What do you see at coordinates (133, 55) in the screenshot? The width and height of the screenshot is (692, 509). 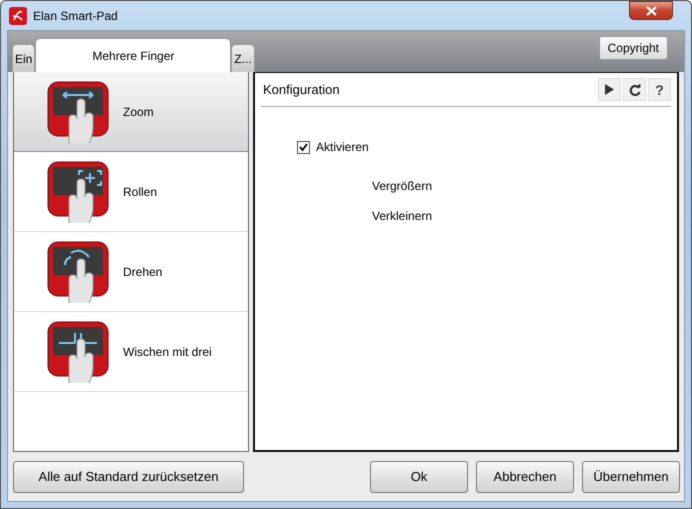 I see `tab: Mehrere Finger` at bounding box center [133, 55].